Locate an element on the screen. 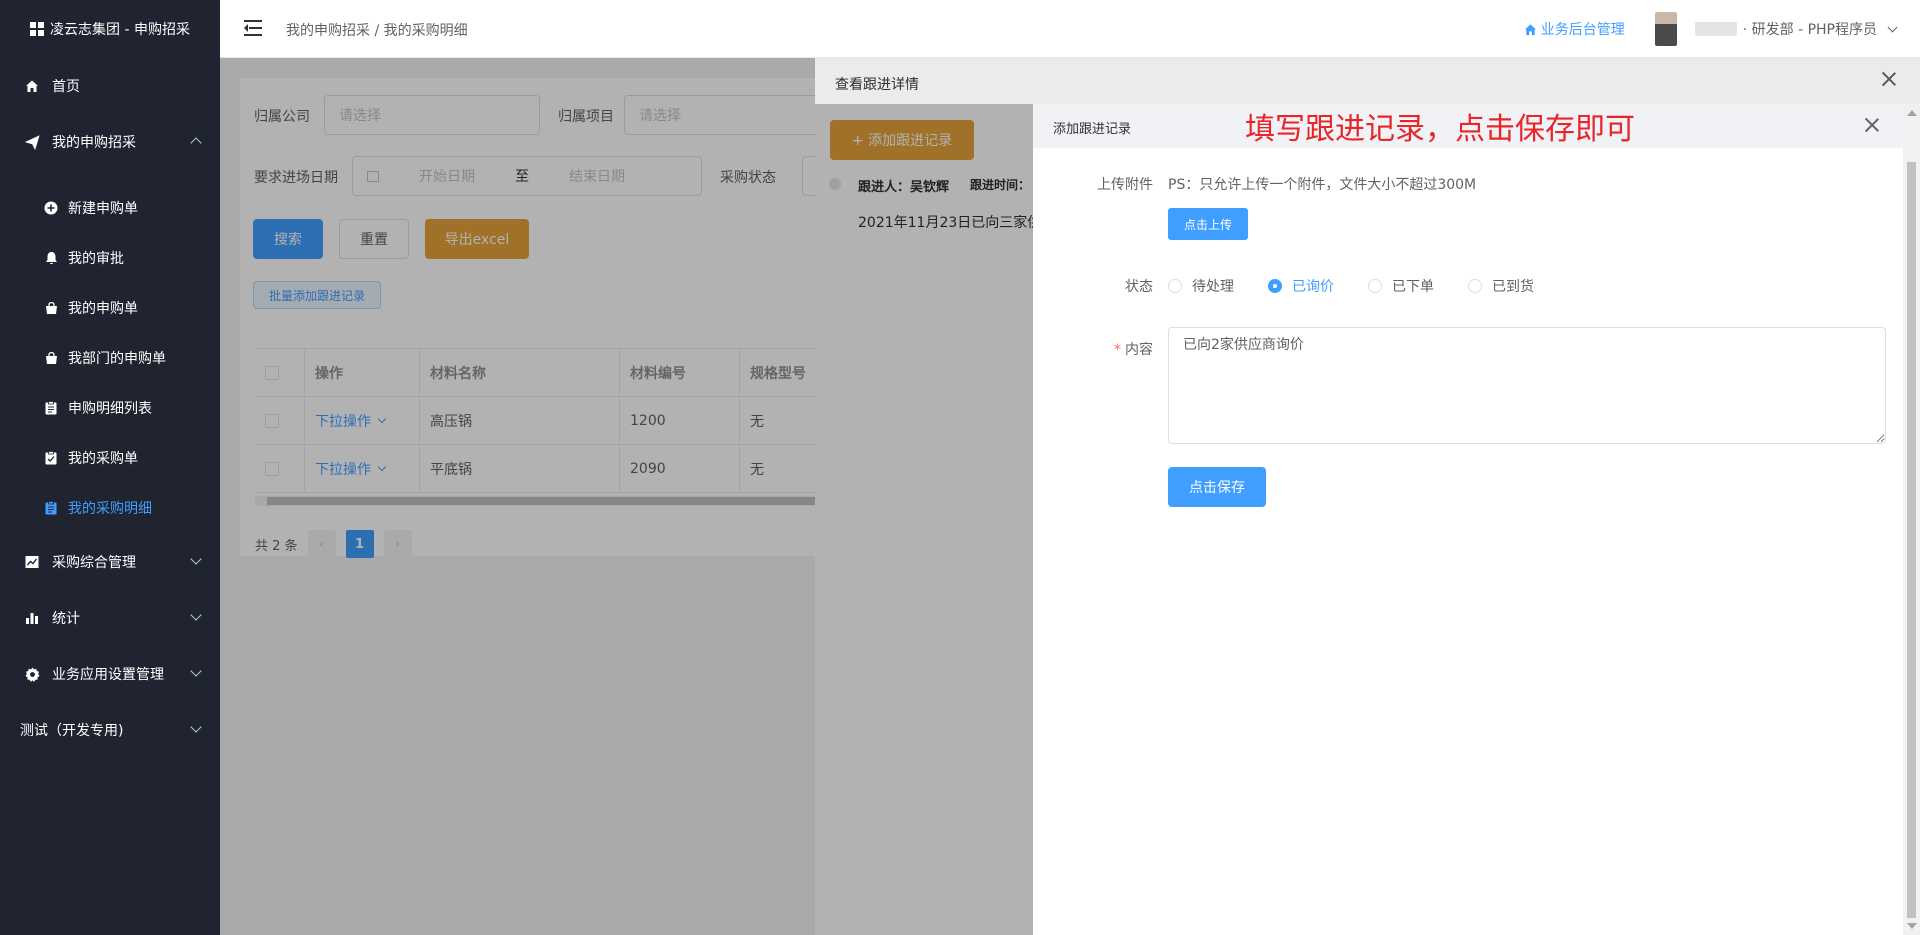 The image size is (1920, 935). business-admin-link: 业务后台管理 is located at coordinates (1574, 29).